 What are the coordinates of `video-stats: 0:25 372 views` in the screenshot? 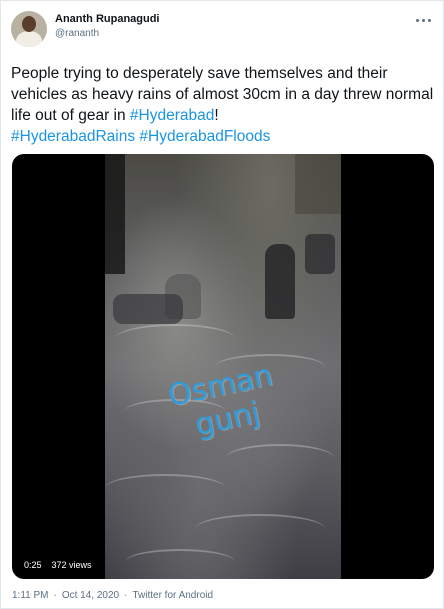 It's located at (58, 565).